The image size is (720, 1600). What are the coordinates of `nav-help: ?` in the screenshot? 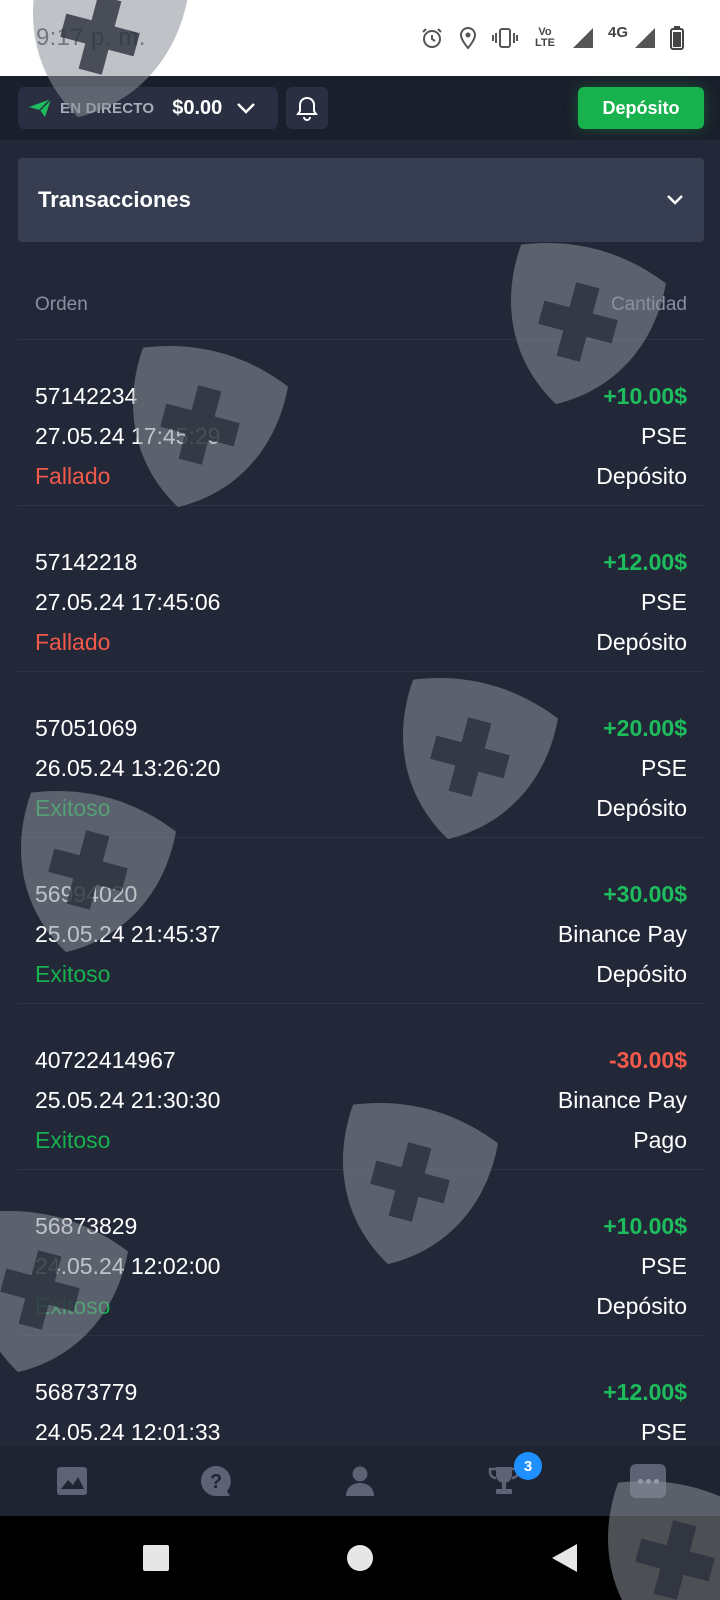 It's located at (216, 1481).